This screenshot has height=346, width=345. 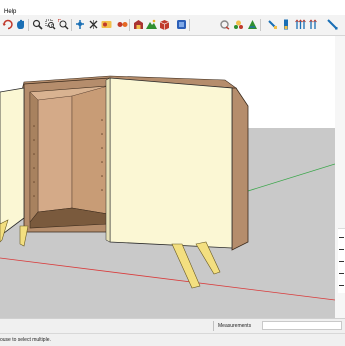 What do you see at coordinates (12, 162) in the screenshot?
I see `left-door` at bounding box center [12, 162].